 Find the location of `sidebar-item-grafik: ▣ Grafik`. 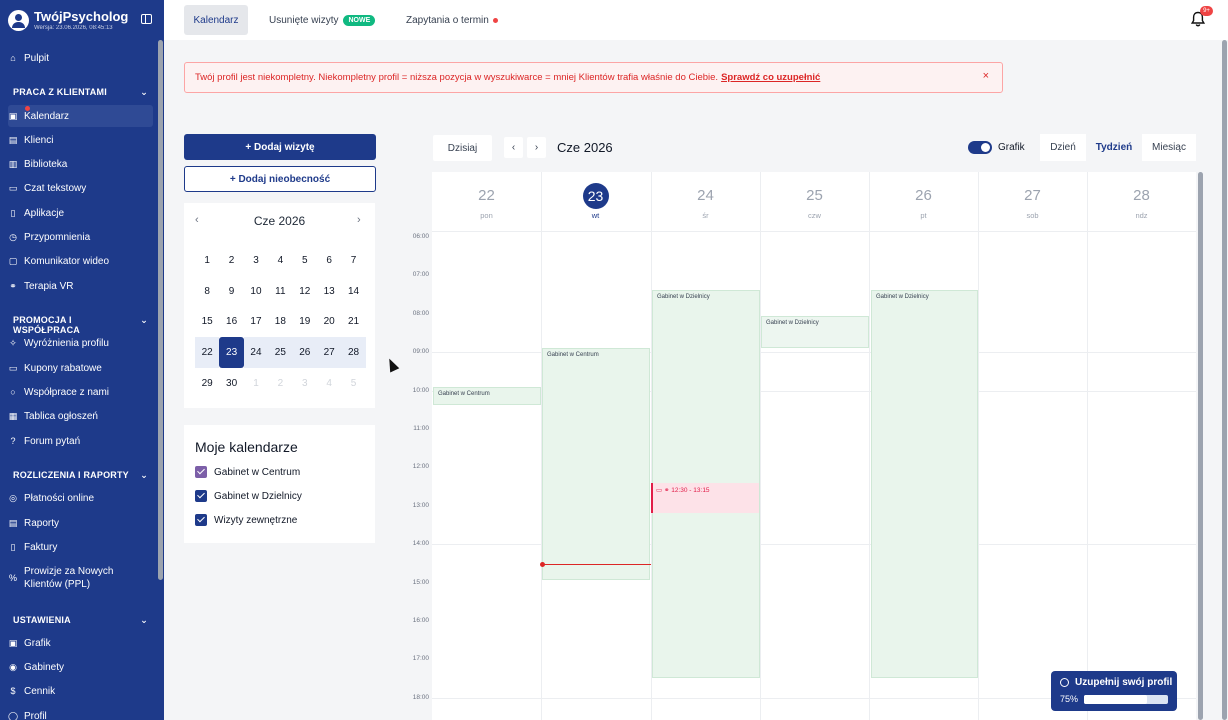

sidebar-item-grafik: ▣ Grafik is located at coordinates (80, 643).